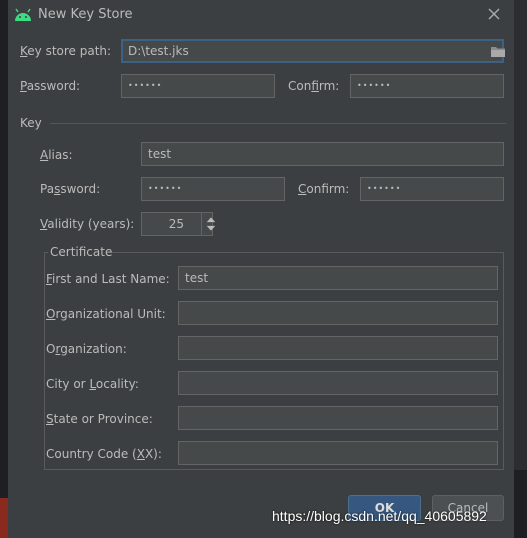 The width and height of the screenshot is (527, 538). What do you see at coordinates (23, 14) in the screenshot?
I see `android-icon` at bounding box center [23, 14].